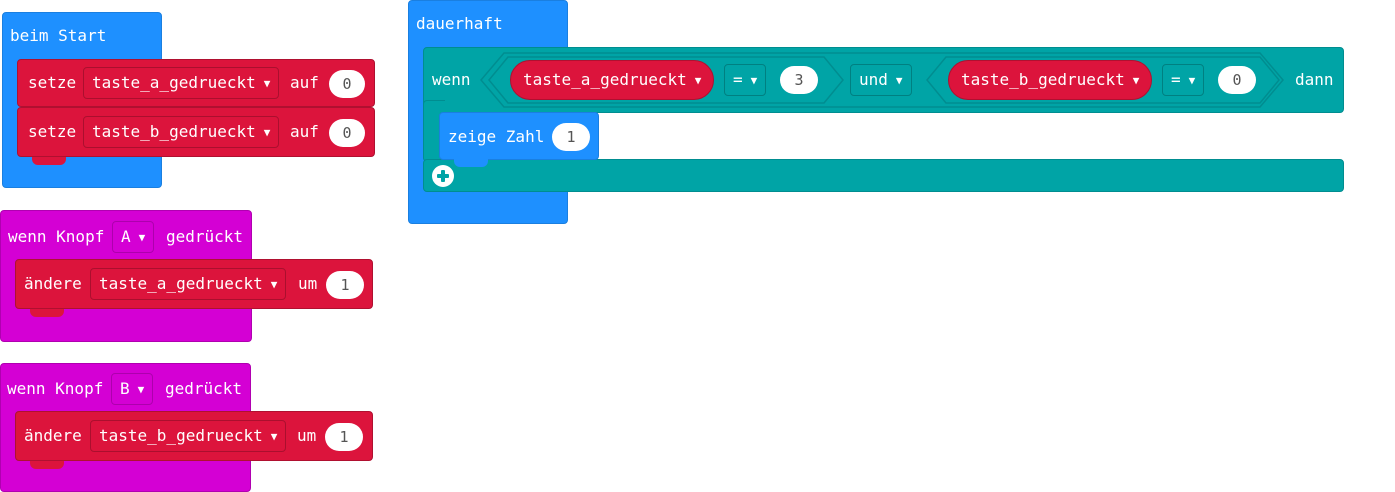 The width and height of the screenshot is (1395, 492). I want to click on set-variable-block: setze taste_a_gedrueckt ▼ auf 0, so click(196, 83).